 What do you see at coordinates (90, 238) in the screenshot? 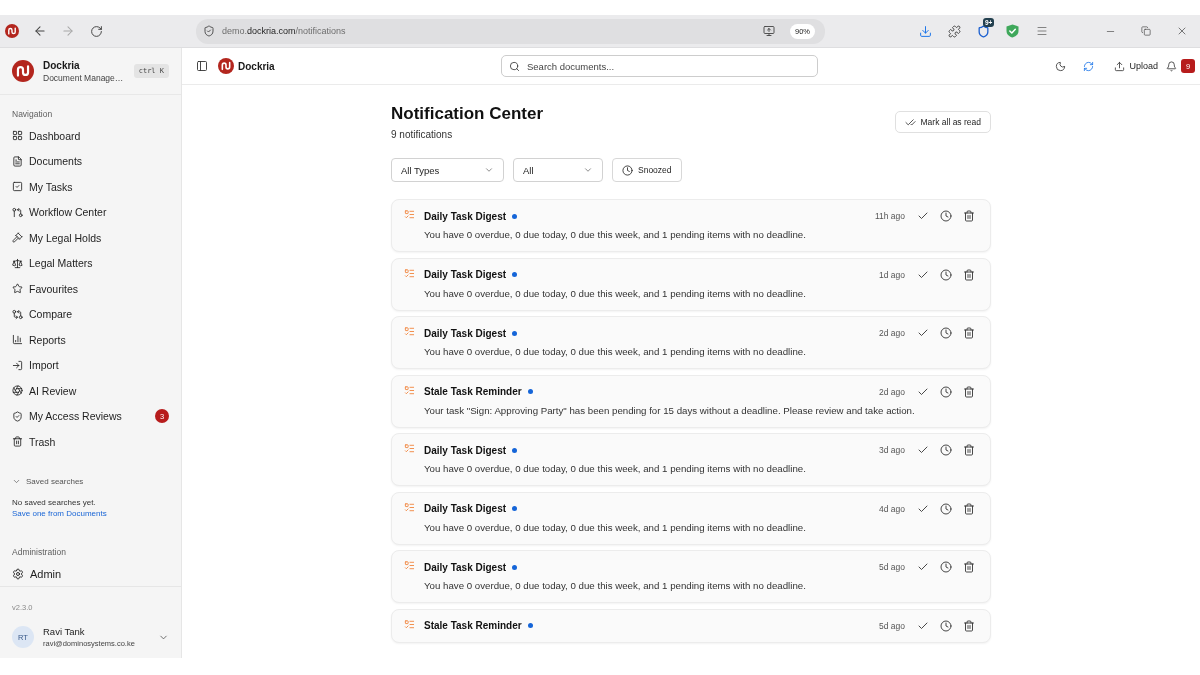
I see `nav-item: My Legal Holds` at bounding box center [90, 238].